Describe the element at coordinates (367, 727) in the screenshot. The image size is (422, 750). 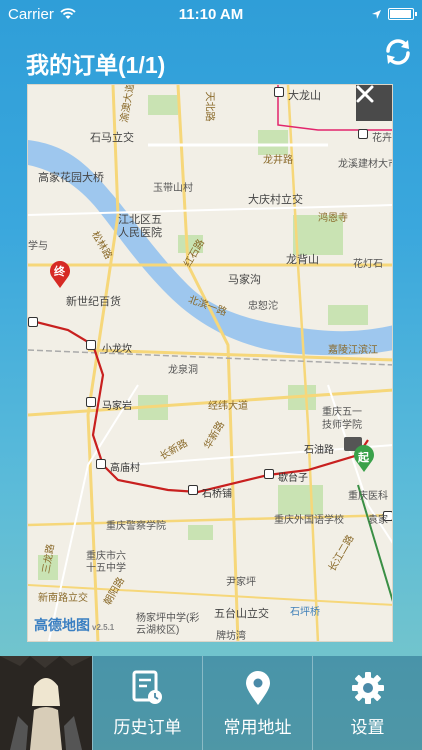
I see `tab-settings-label: 设置` at that location.